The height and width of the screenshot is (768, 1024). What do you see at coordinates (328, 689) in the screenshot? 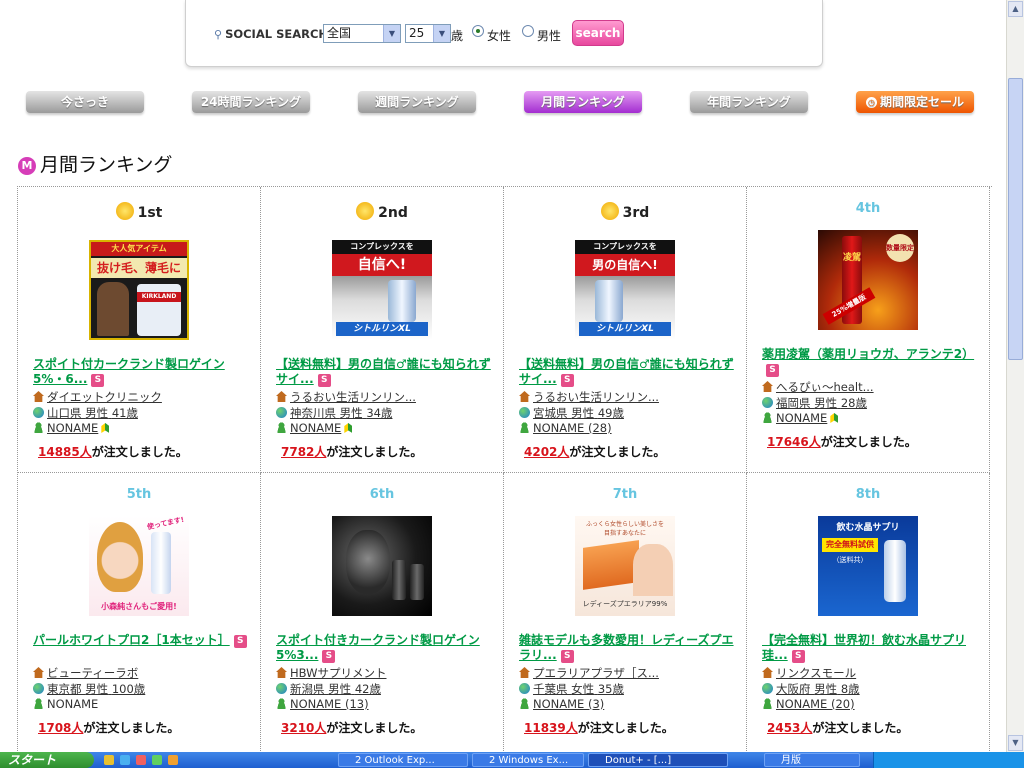
I see `location-row: 新潟県 男性 42歳` at bounding box center [328, 689].